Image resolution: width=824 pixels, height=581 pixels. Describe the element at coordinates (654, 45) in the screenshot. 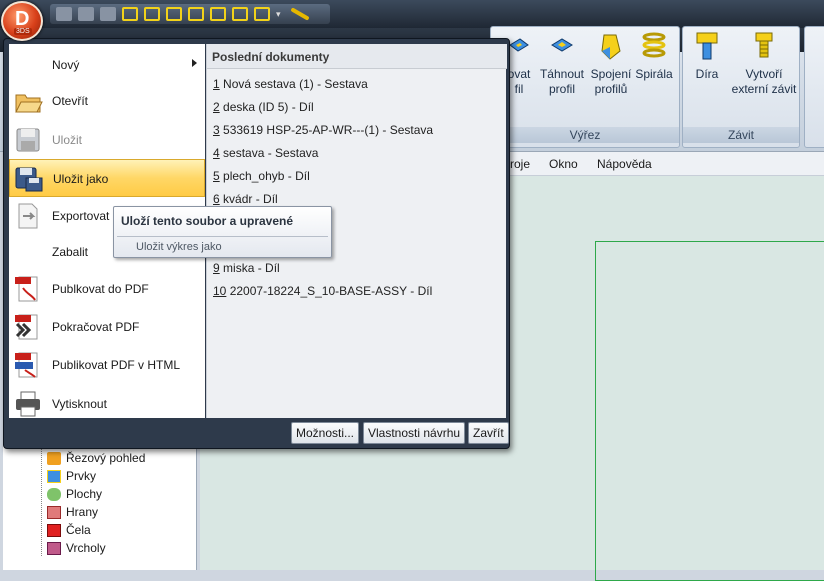

I see `spiral-icon` at that location.